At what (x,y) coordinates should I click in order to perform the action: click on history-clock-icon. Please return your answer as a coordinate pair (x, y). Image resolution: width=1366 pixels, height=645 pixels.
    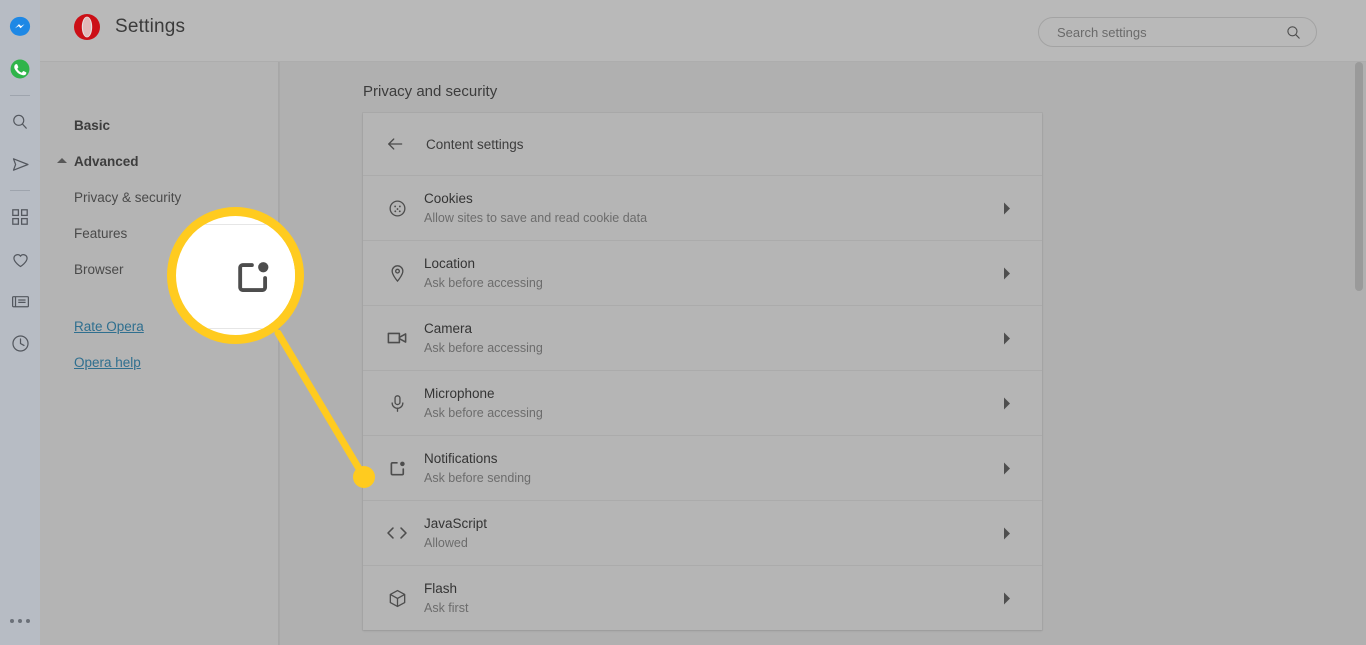
    Looking at the image, I should click on (20, 343).